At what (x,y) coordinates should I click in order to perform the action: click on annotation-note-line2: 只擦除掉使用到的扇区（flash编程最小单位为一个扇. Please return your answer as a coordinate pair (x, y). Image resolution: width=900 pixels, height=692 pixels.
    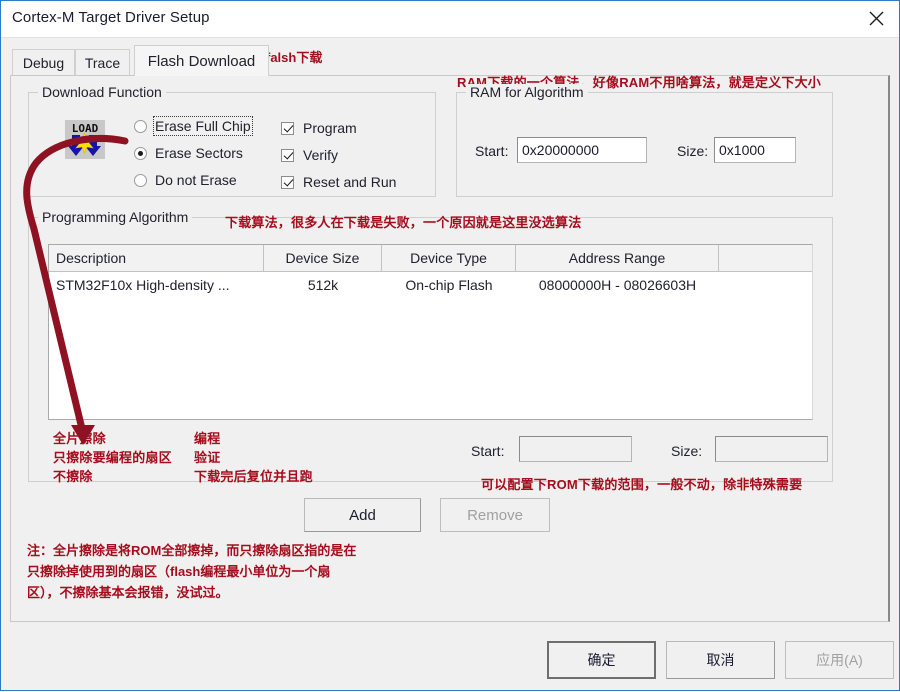
    Looking at the image, I should click on (179, 571).